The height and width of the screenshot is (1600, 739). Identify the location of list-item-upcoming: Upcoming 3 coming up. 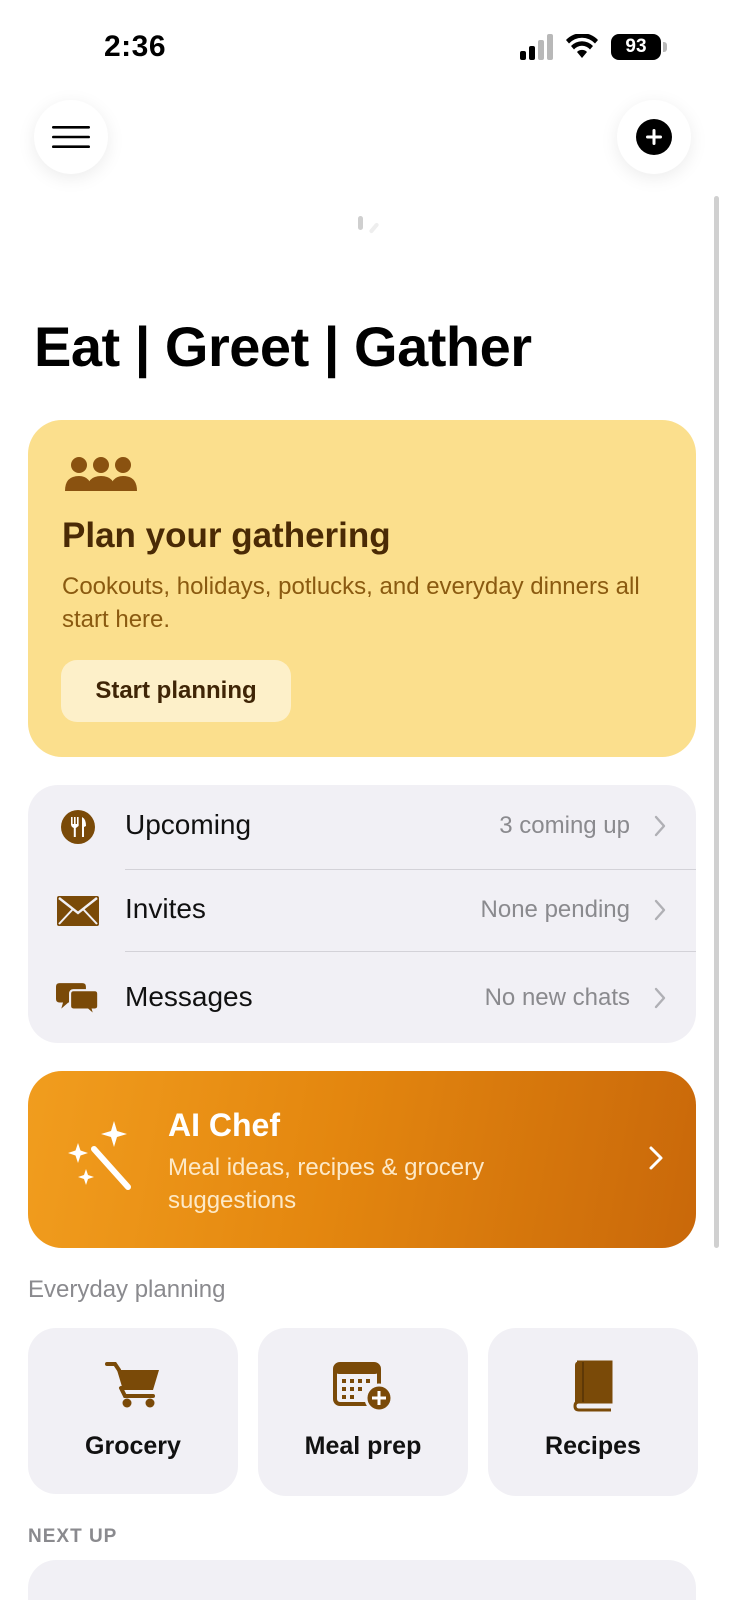
(362, 827).